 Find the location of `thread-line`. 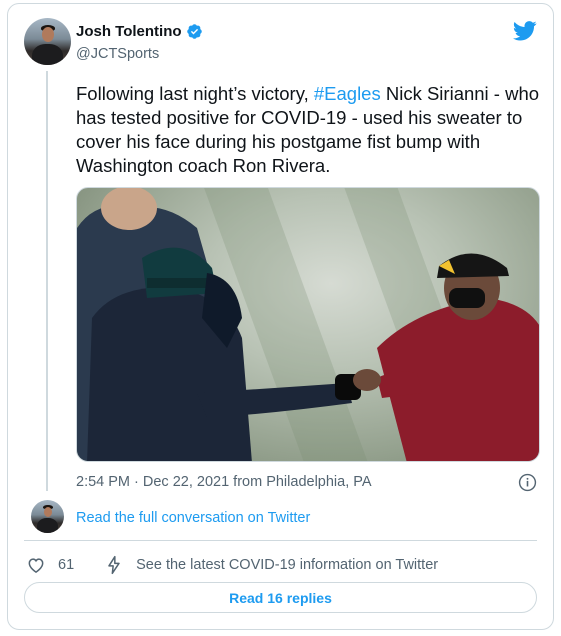

thread-line is located at coordinates (47, 281).